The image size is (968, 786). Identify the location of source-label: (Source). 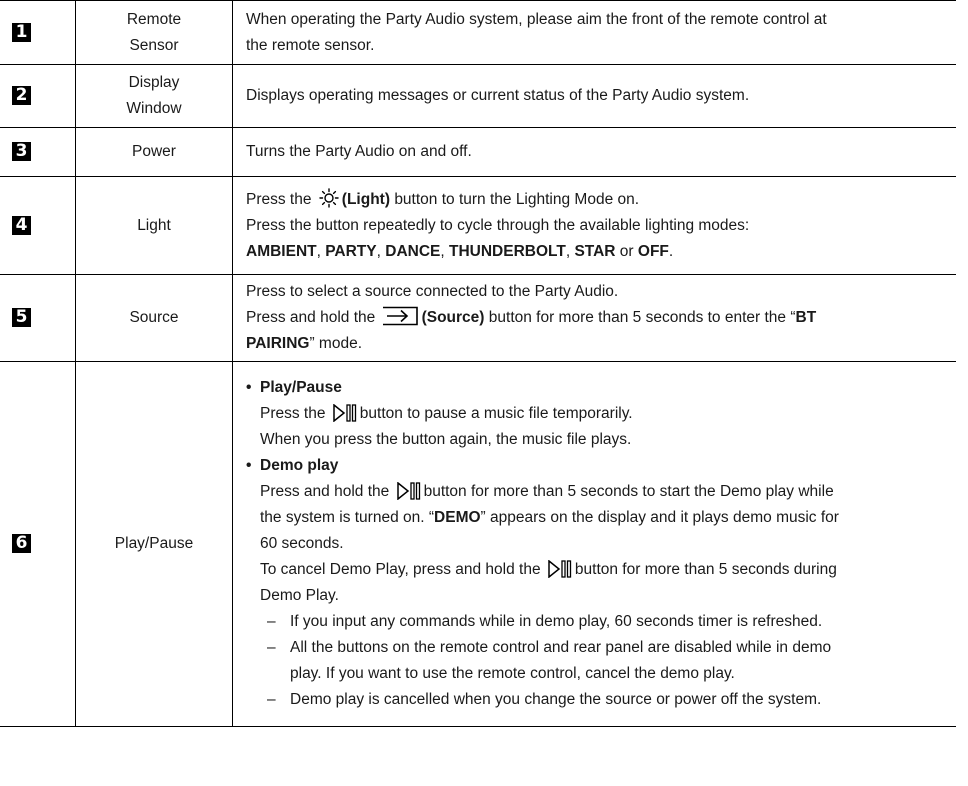
(453, 317).